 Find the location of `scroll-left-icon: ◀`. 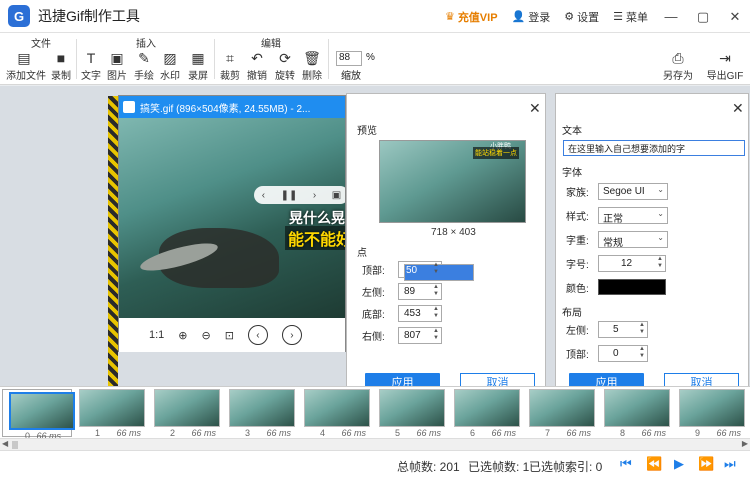

scroll-left-icon: ◀ is located at coordinates (5, 443).